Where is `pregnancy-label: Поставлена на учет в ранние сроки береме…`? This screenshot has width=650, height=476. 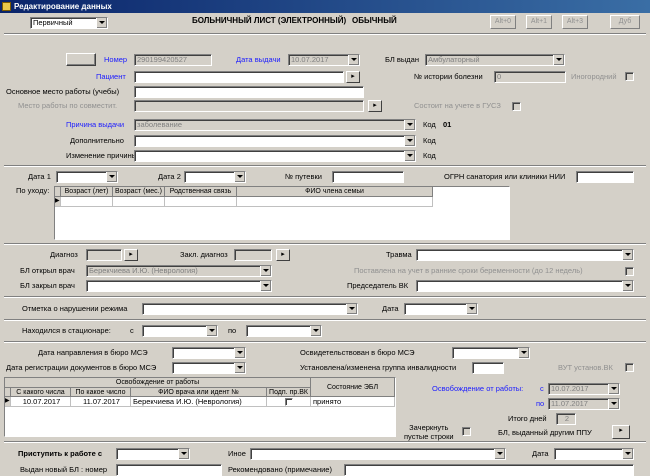 pregnancy-label: Поставлена на учет в ранние сроки береме… is located at coordinates (468, 270).